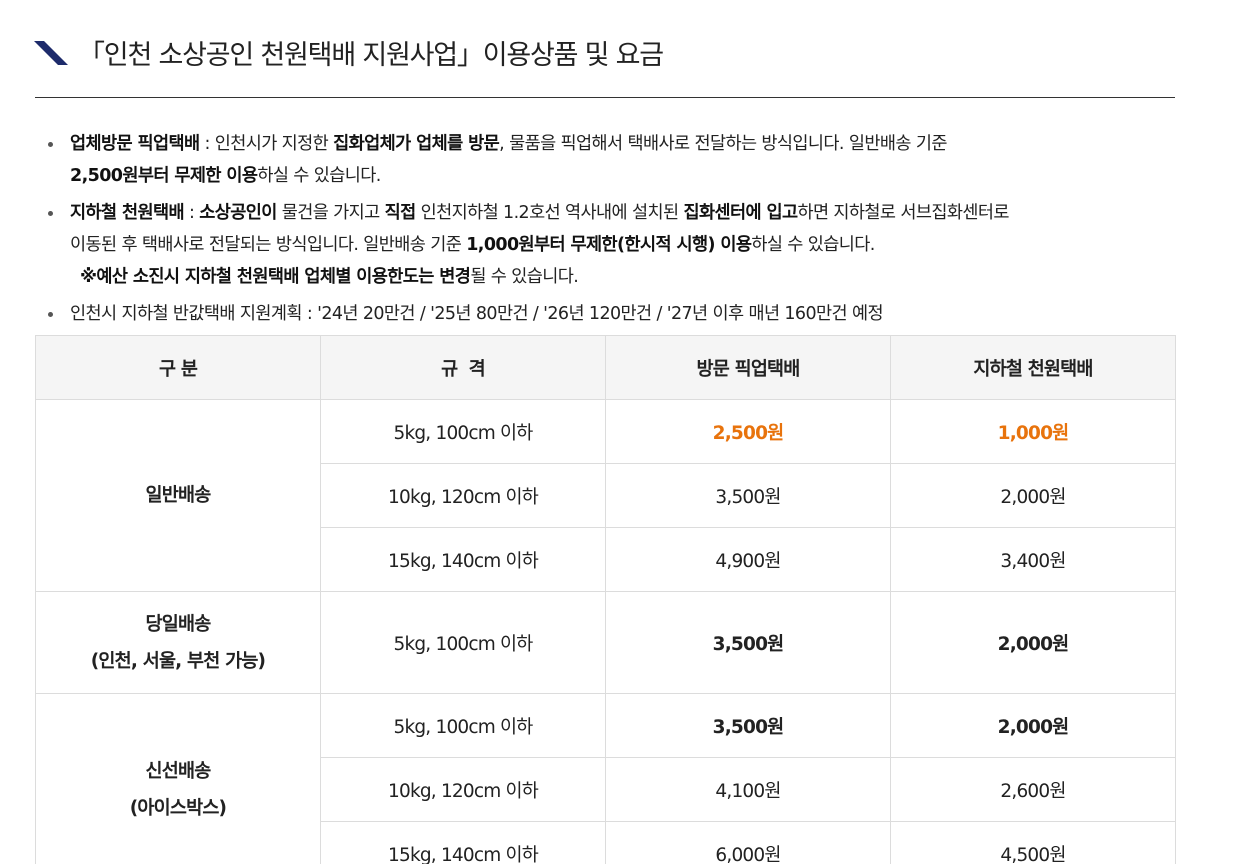 This screenshot has width=1234, height=864. What do you see at coordinates (1033, 431) in the screenshot?
I see `subway-price-cell: 1,000원` at bounding box center [1033, 431].